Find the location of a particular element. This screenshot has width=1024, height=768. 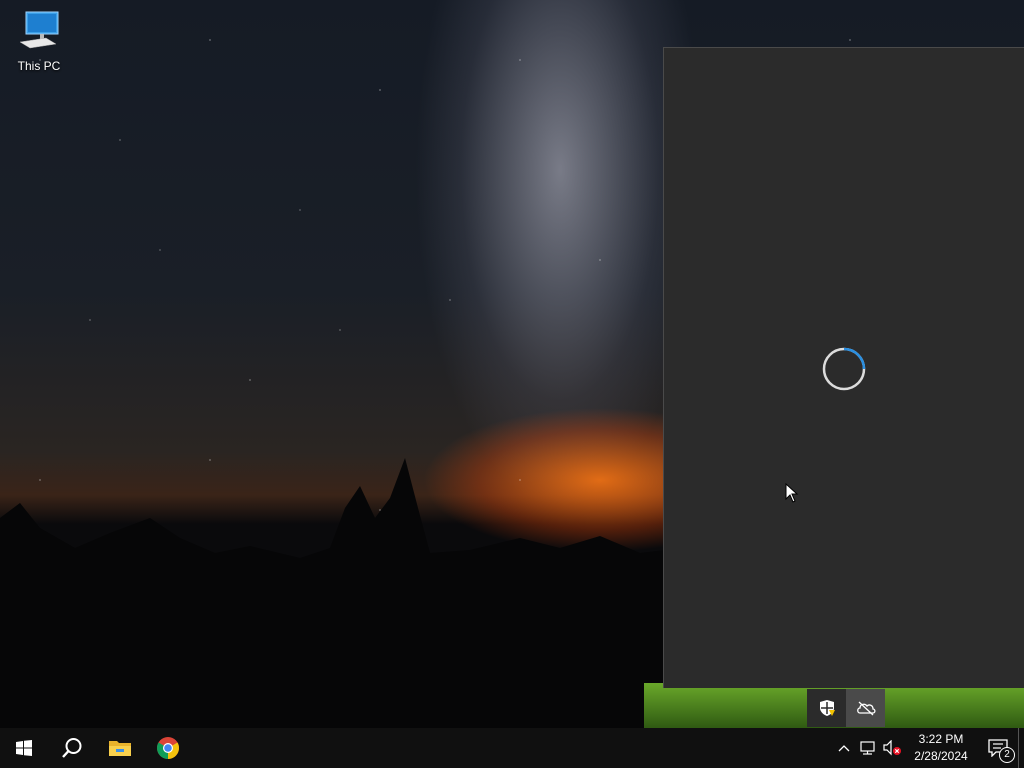

desktop-icon-this-pc: This PC is located at coordinates (39, 40).